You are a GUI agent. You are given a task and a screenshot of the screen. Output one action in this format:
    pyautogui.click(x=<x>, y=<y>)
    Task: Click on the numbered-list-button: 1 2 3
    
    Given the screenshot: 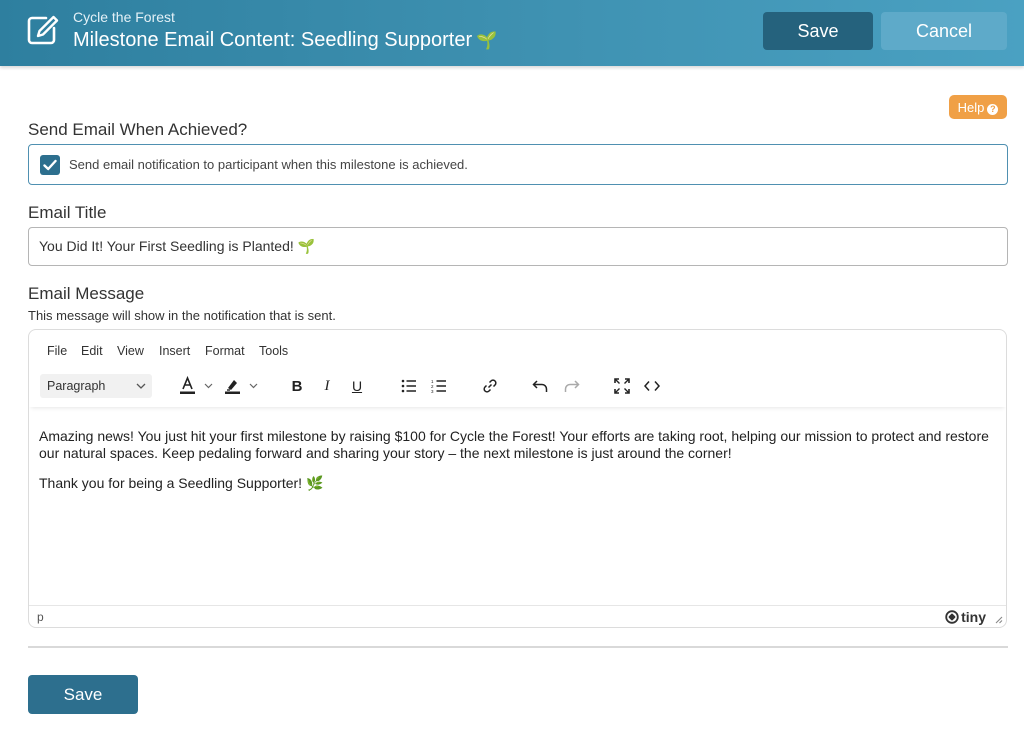 What is the action you would take?
    pyautogui.click(x=439, y=386)
    